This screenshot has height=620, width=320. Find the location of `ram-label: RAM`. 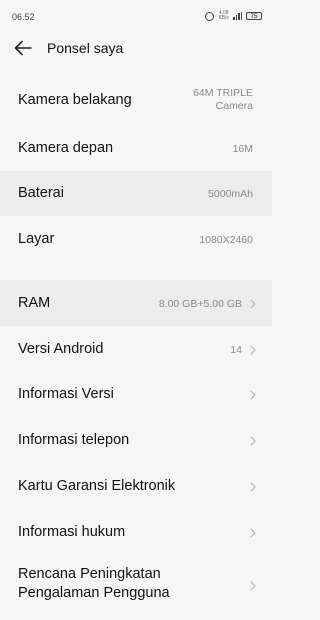

ram-label: RAM is located at coordinates (34, 303).